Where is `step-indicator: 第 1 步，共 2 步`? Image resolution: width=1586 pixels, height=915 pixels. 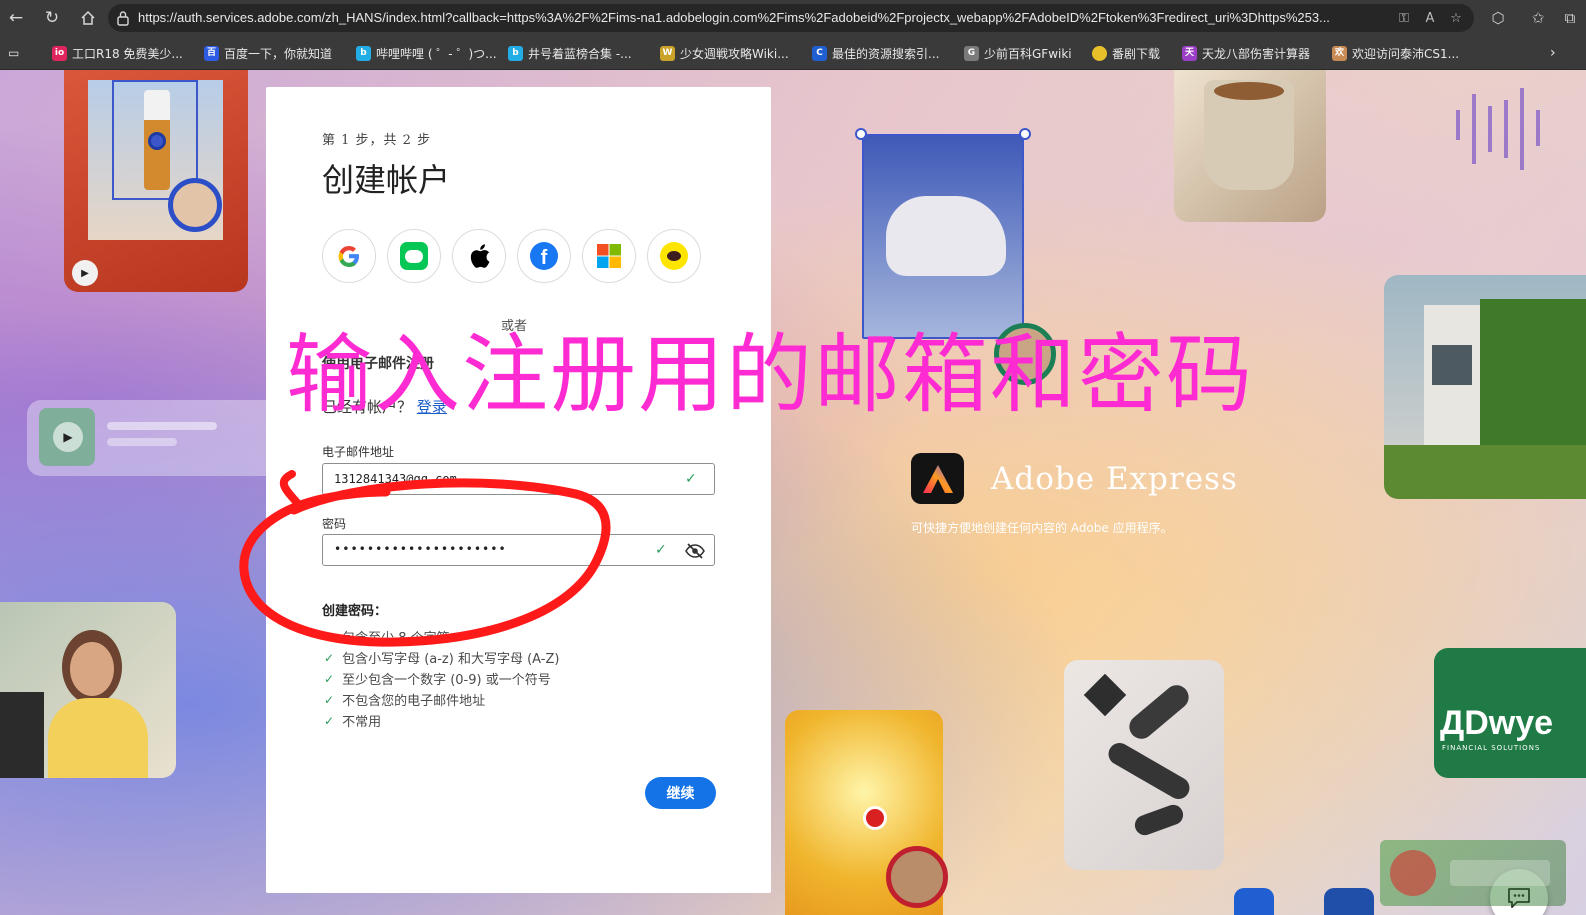
step-indicator: 第 1 步，共 2 步 is located at coordinates (377, 140).